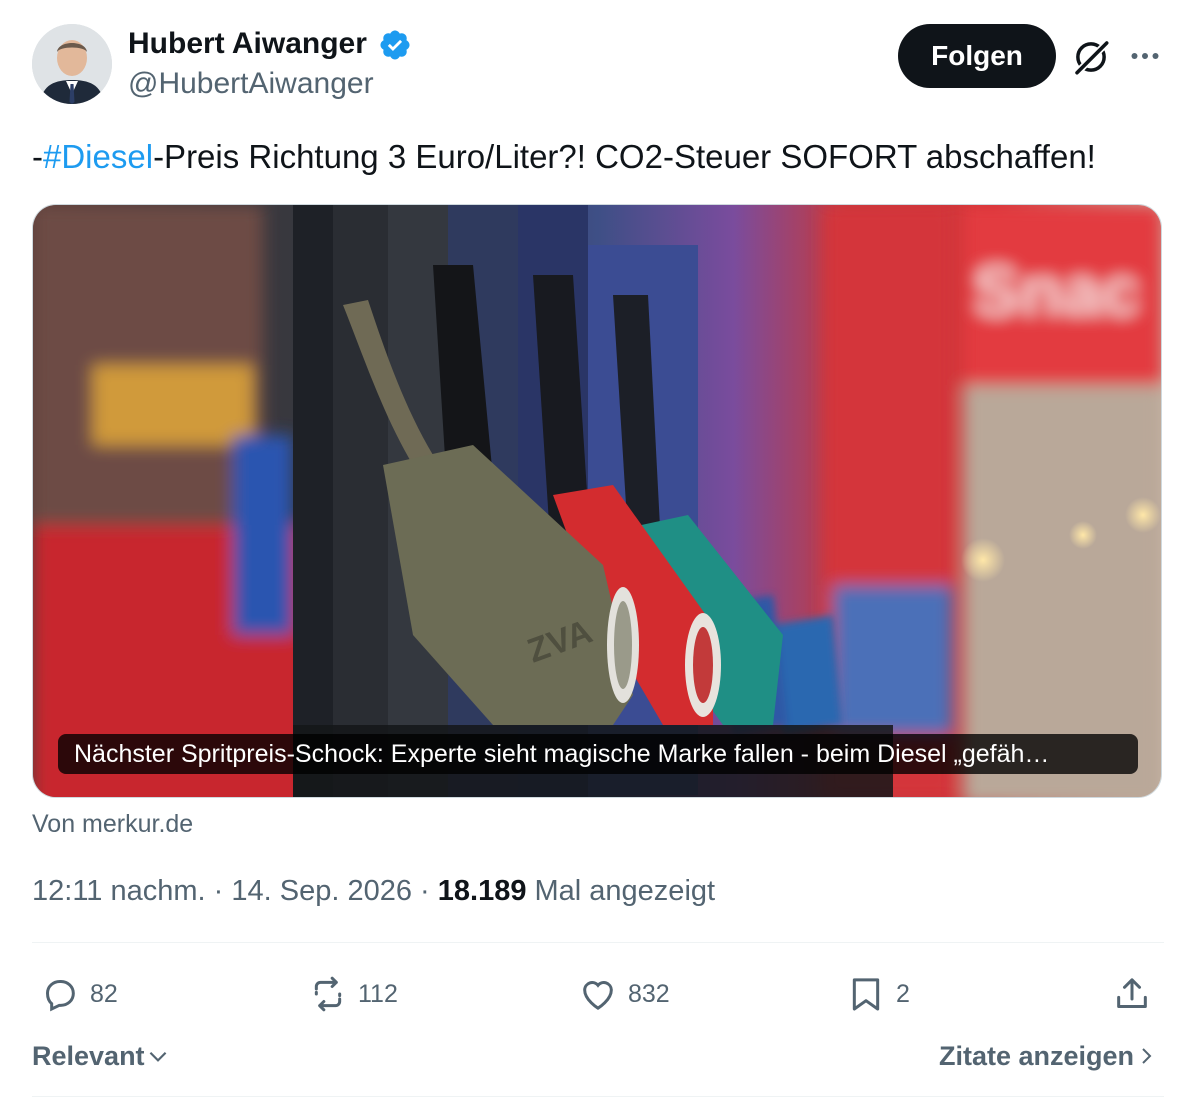 The height and width of the screenshot is (1098, 1196). Describe the element at coordinates (866, 994) in the screenshot. I see `bookmark-icon` at that location.